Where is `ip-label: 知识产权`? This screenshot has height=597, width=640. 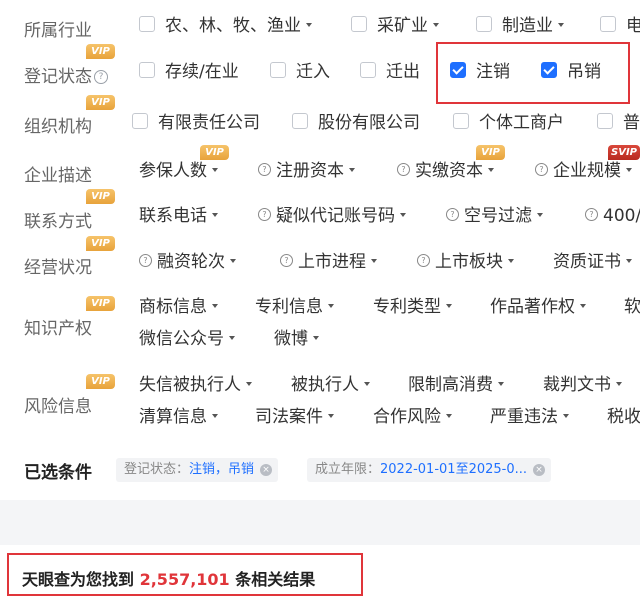 ip-label: 知识产权 is located at coordinates (58, 329).